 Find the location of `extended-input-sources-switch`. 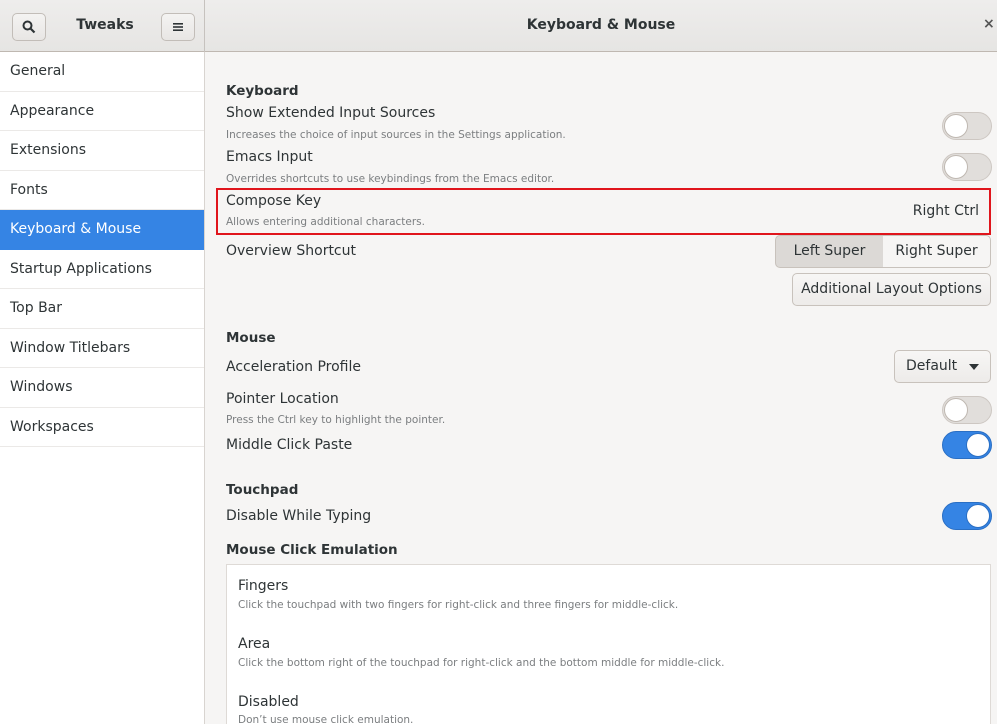

extended-input-sources-switch is located at coordinates (967, 126).